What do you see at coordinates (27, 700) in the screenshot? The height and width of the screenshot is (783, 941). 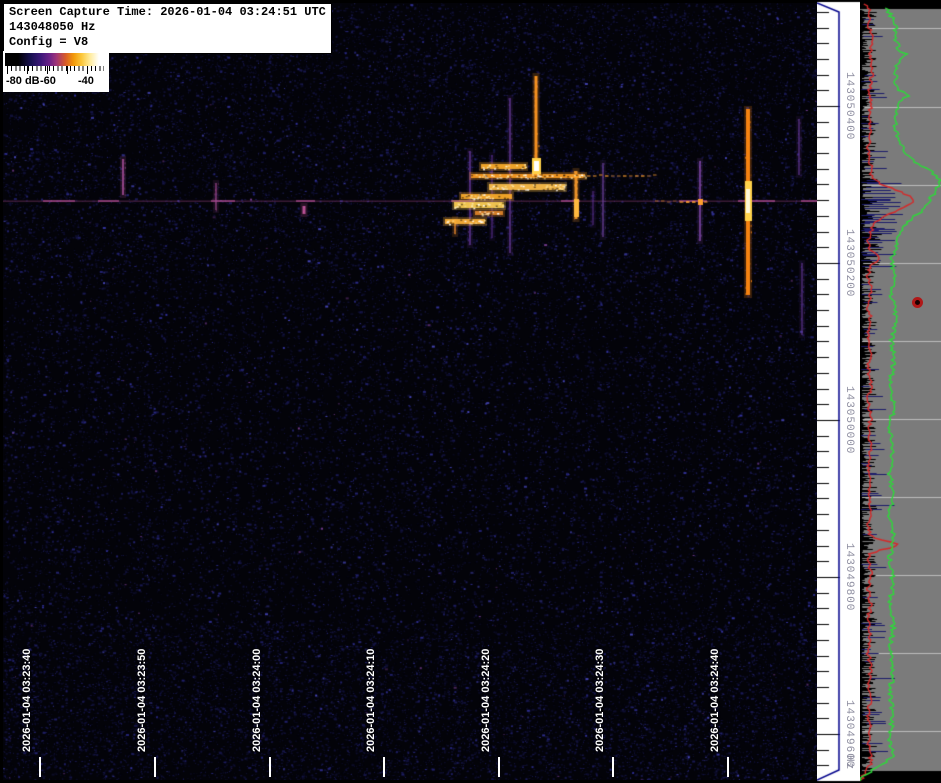 I see `time-label-0: 2026-01-04 03:23:40` at bounding box center [27, 700].